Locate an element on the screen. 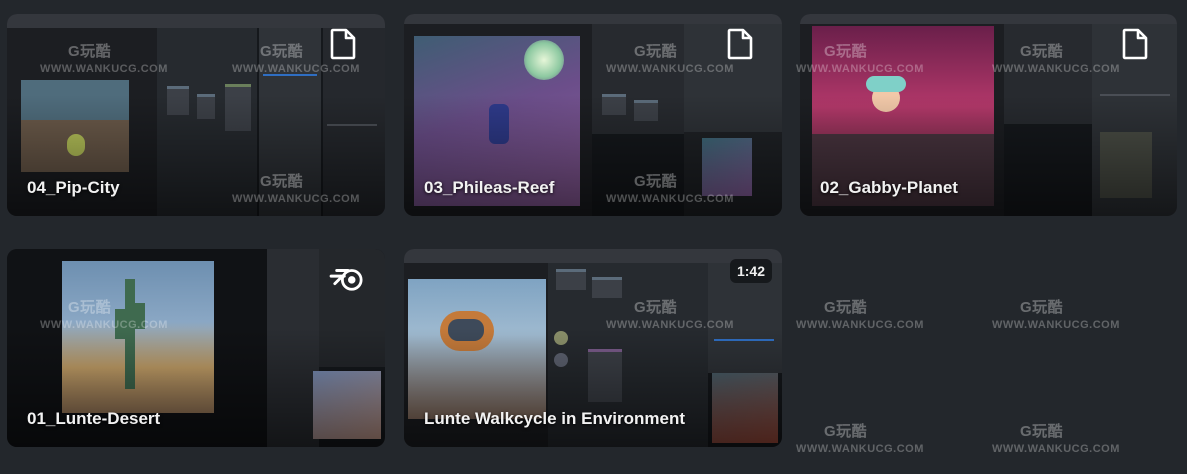 Image resolution: width=1187 pixels, height=474 pixels. card-title: Lunte Walkcycle in Environment is located at coordinates (555, 418).